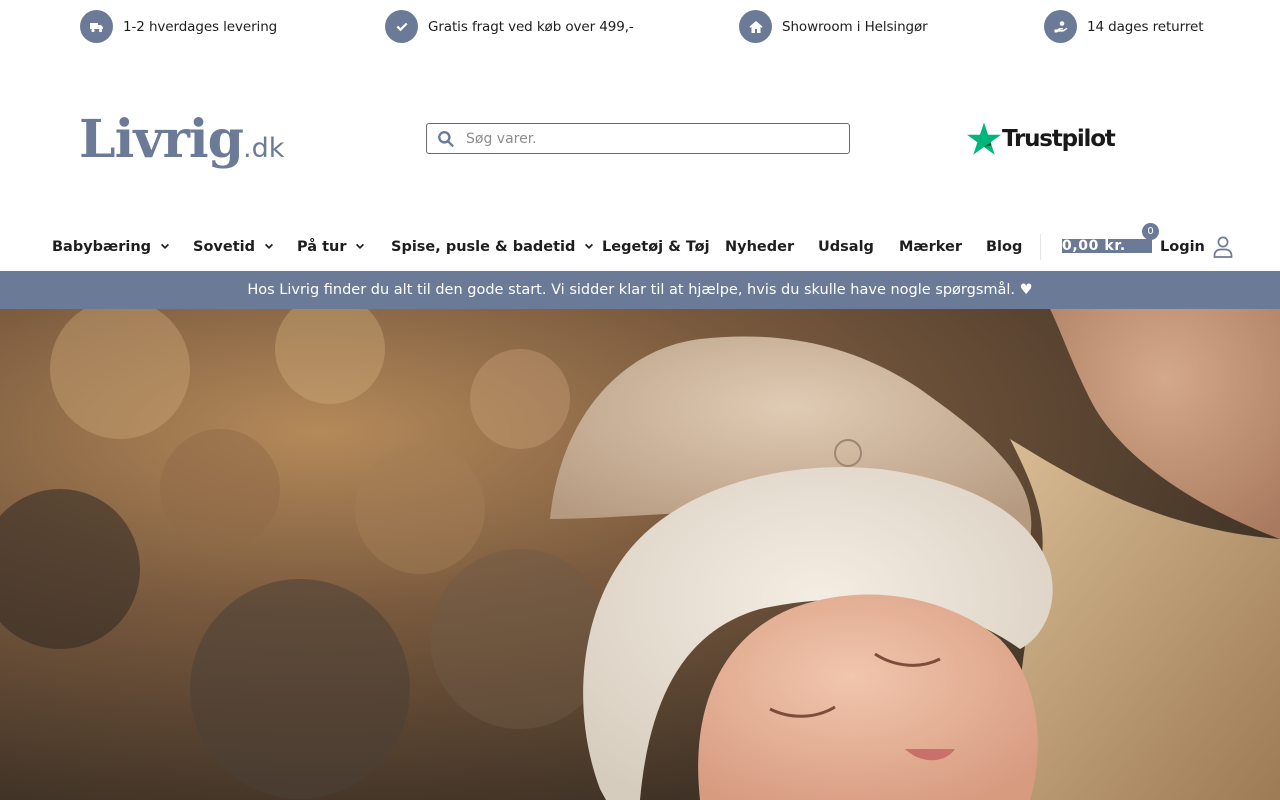 The width and height of the screenshot is (1280, 800). Describe the element at coordinates (1223, 247) in the screenshot. I see `user-icon` at that location.